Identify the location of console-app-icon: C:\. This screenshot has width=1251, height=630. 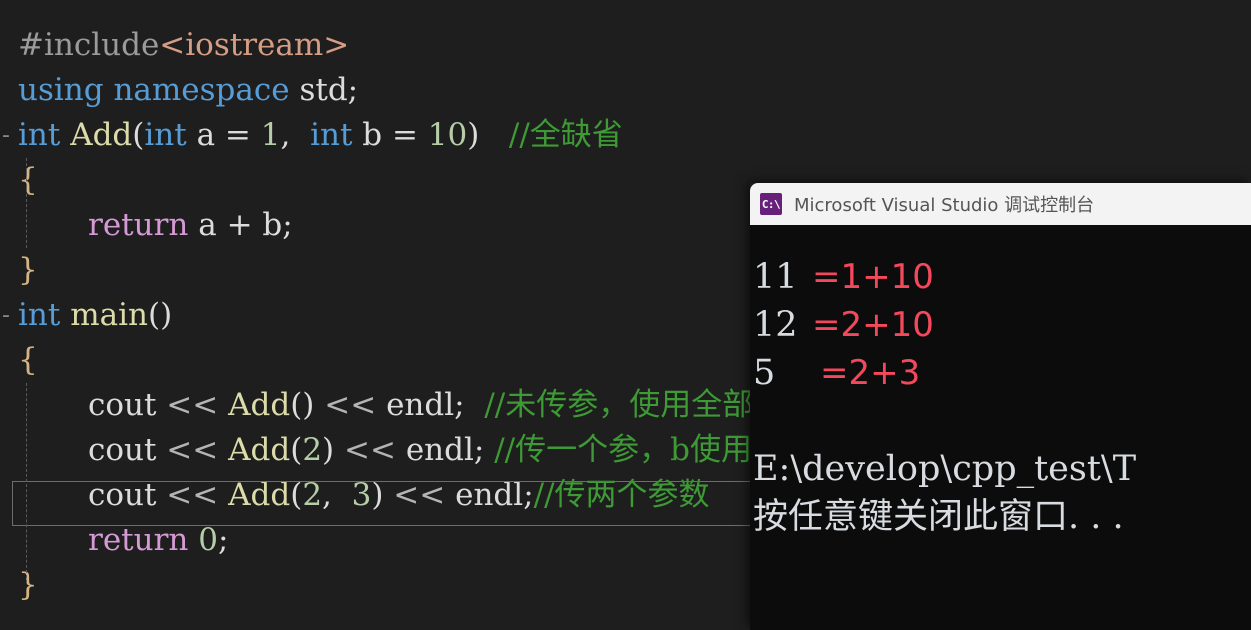
(771, 204).